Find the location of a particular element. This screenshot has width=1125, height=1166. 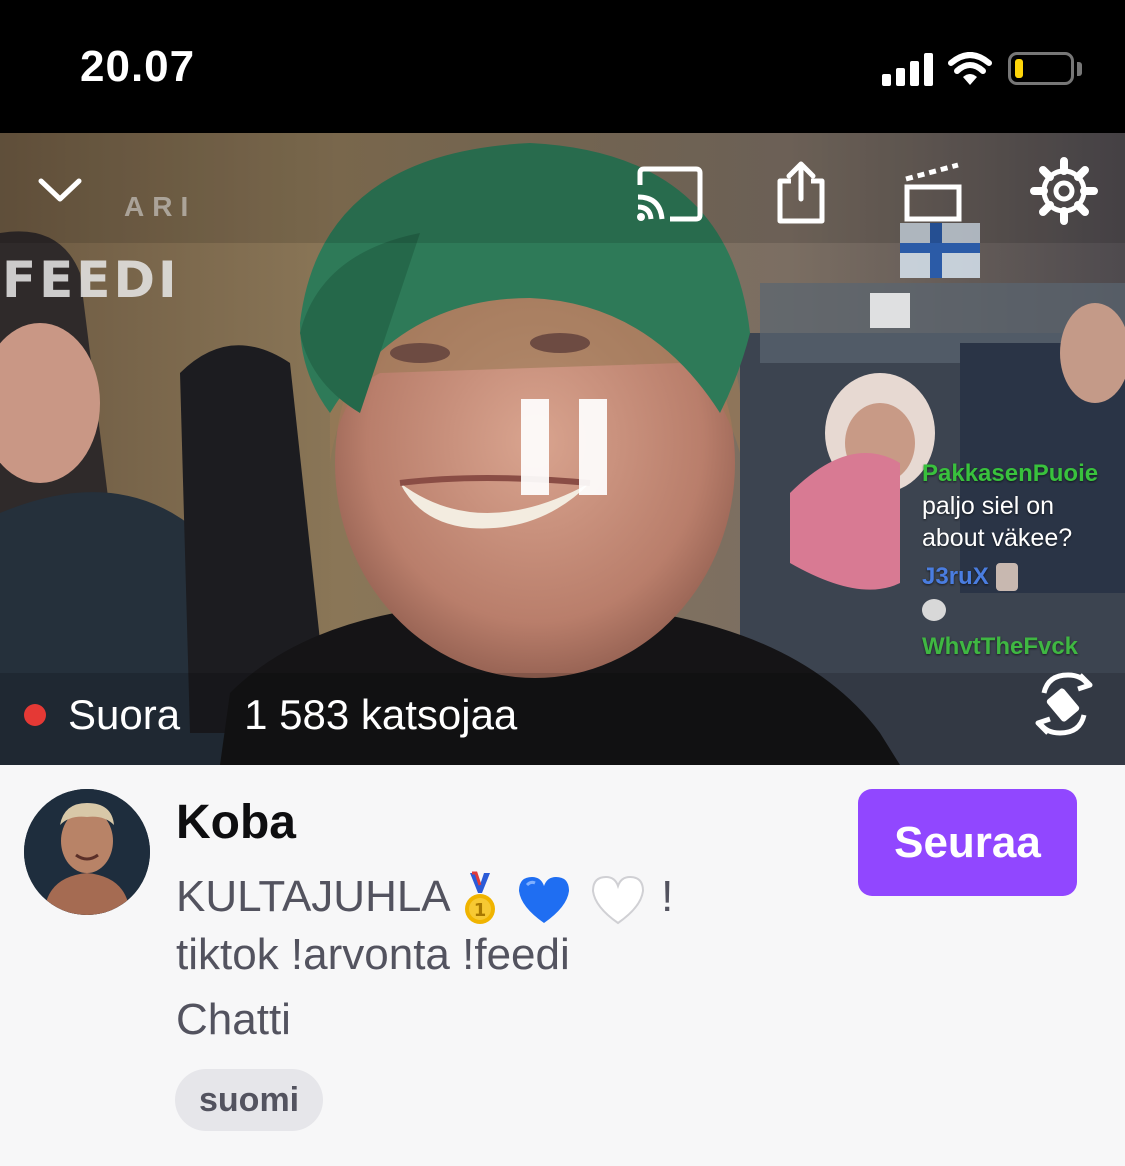

stream-title-line2: tiktok !arvonta !feedi is located at coordinates (373, 955).